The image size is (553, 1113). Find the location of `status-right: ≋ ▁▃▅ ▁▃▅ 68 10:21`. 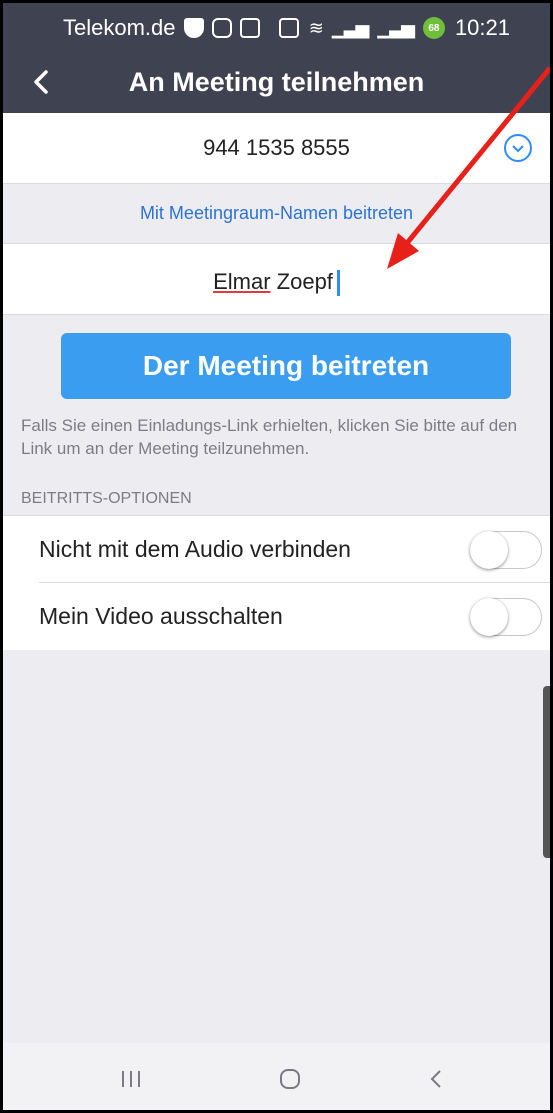

status-right: ≋ ▁▃▅ ▁▃▅ 68 10:21 is located at coordinates (394, 28).